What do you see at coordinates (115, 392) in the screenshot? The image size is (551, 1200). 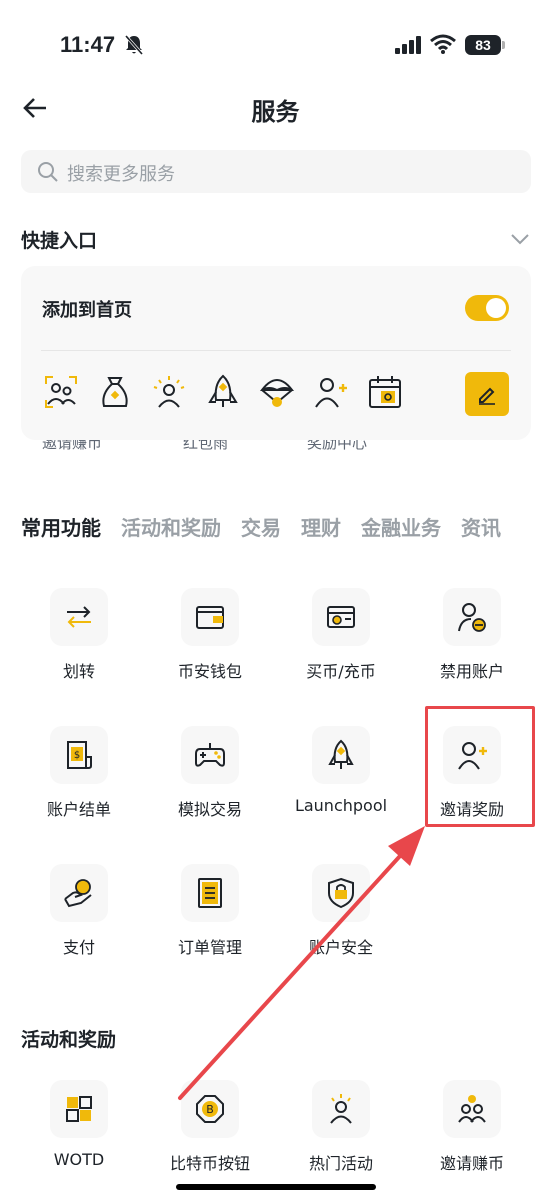 I see `money-bag-icon` at bounding box center [115, 392].